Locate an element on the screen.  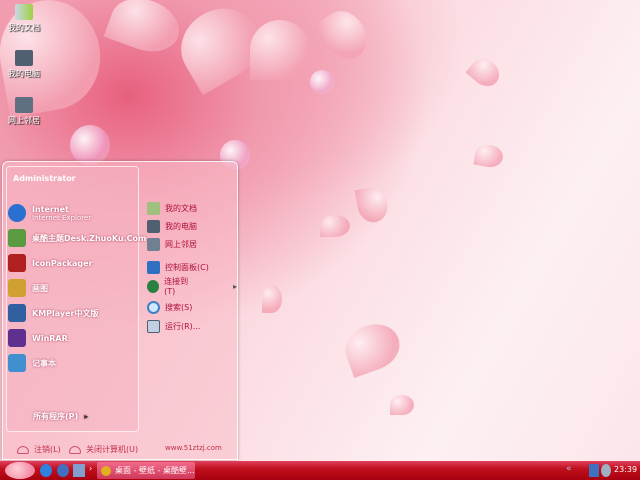
program-paint: 画图 is located at coordinates (28, 288).